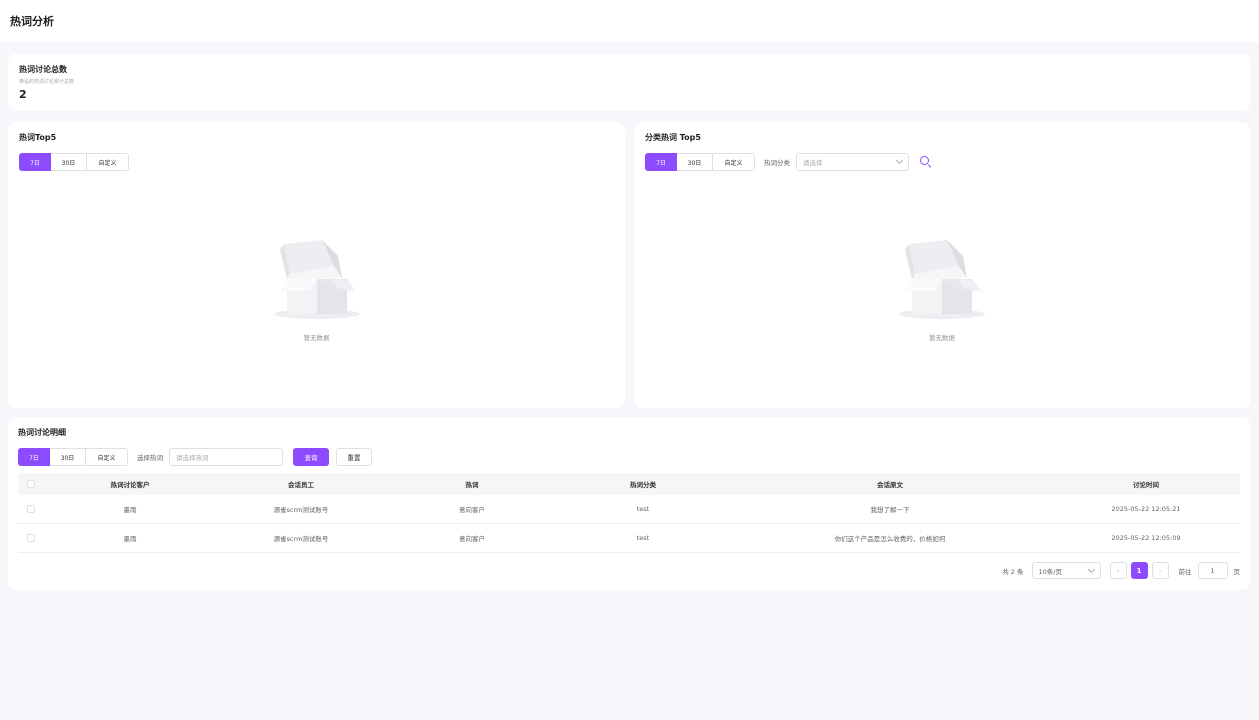  What do you see at coordinates (629, 82) in the screenshot?
I see `stat-card: 热词讨论总数 带设的热词讨论累计总数 2` at bounding box center [629, 82].